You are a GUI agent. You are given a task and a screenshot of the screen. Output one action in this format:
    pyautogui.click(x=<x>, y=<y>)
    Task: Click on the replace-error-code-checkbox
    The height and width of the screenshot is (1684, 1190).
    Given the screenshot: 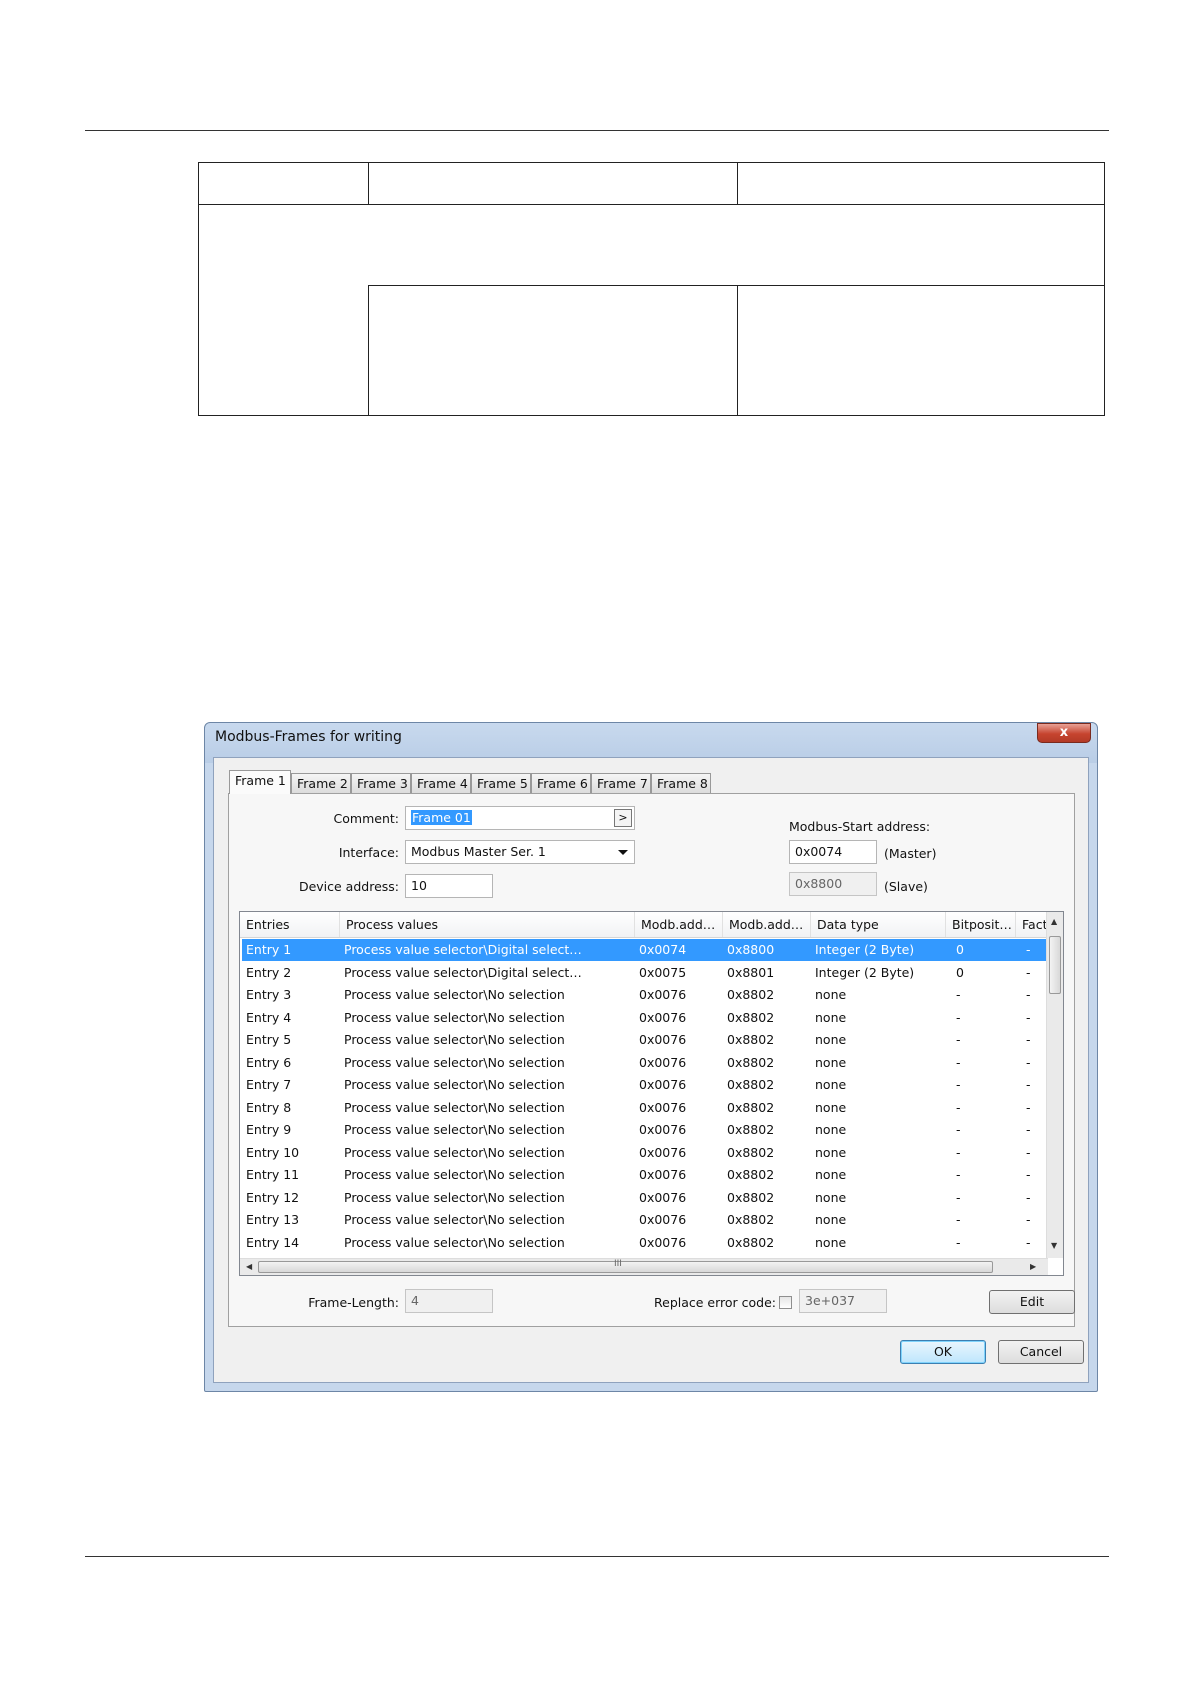 What is the action you would take?
    pyautogui.click(x=785, y=1302)
    